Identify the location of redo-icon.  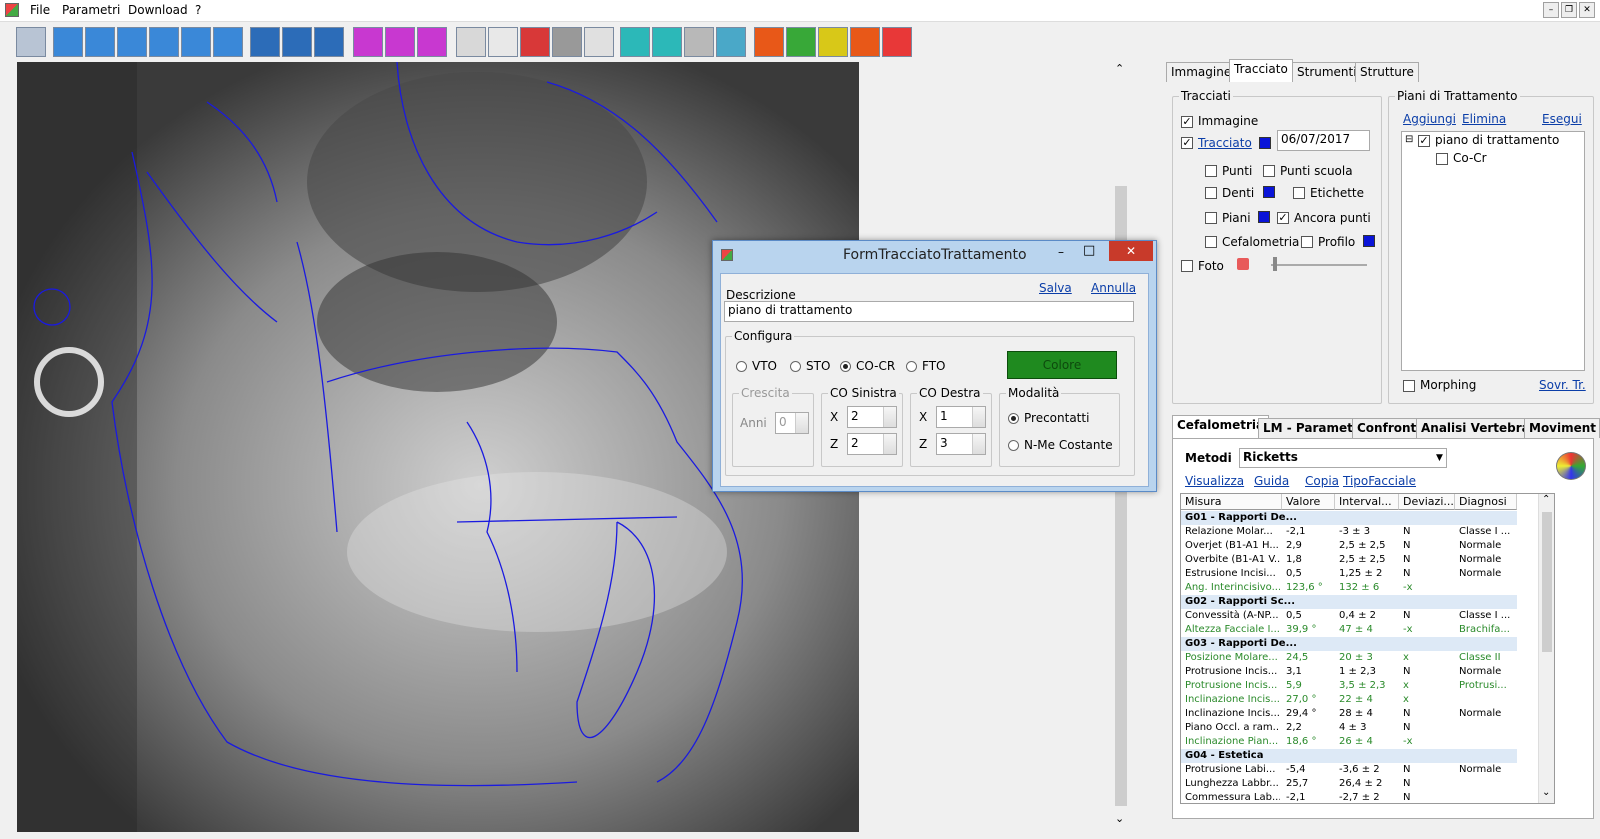
(132, 42).